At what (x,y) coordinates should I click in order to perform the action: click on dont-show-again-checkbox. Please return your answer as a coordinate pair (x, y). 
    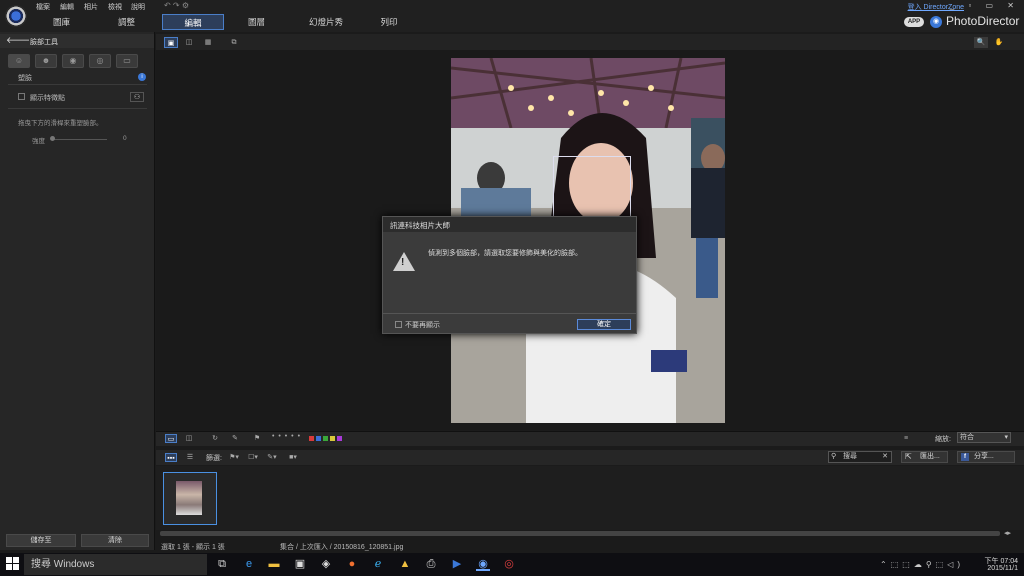
    Looking at the image, I should click on (398, 324).